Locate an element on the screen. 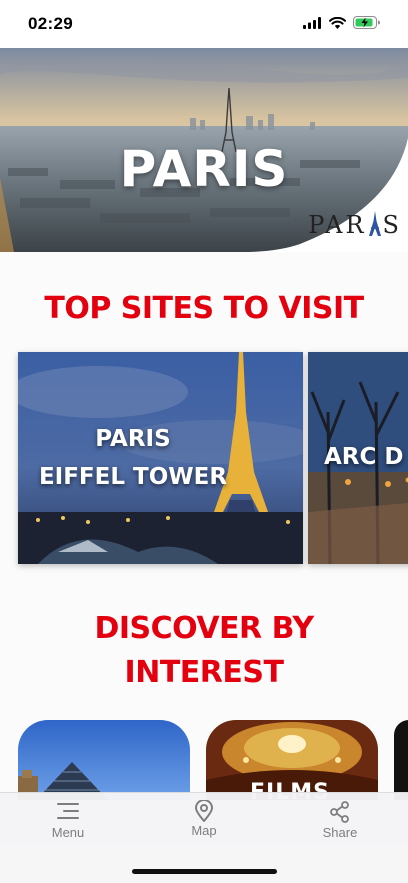  wifi-icon is located at coordinates (337, 22).